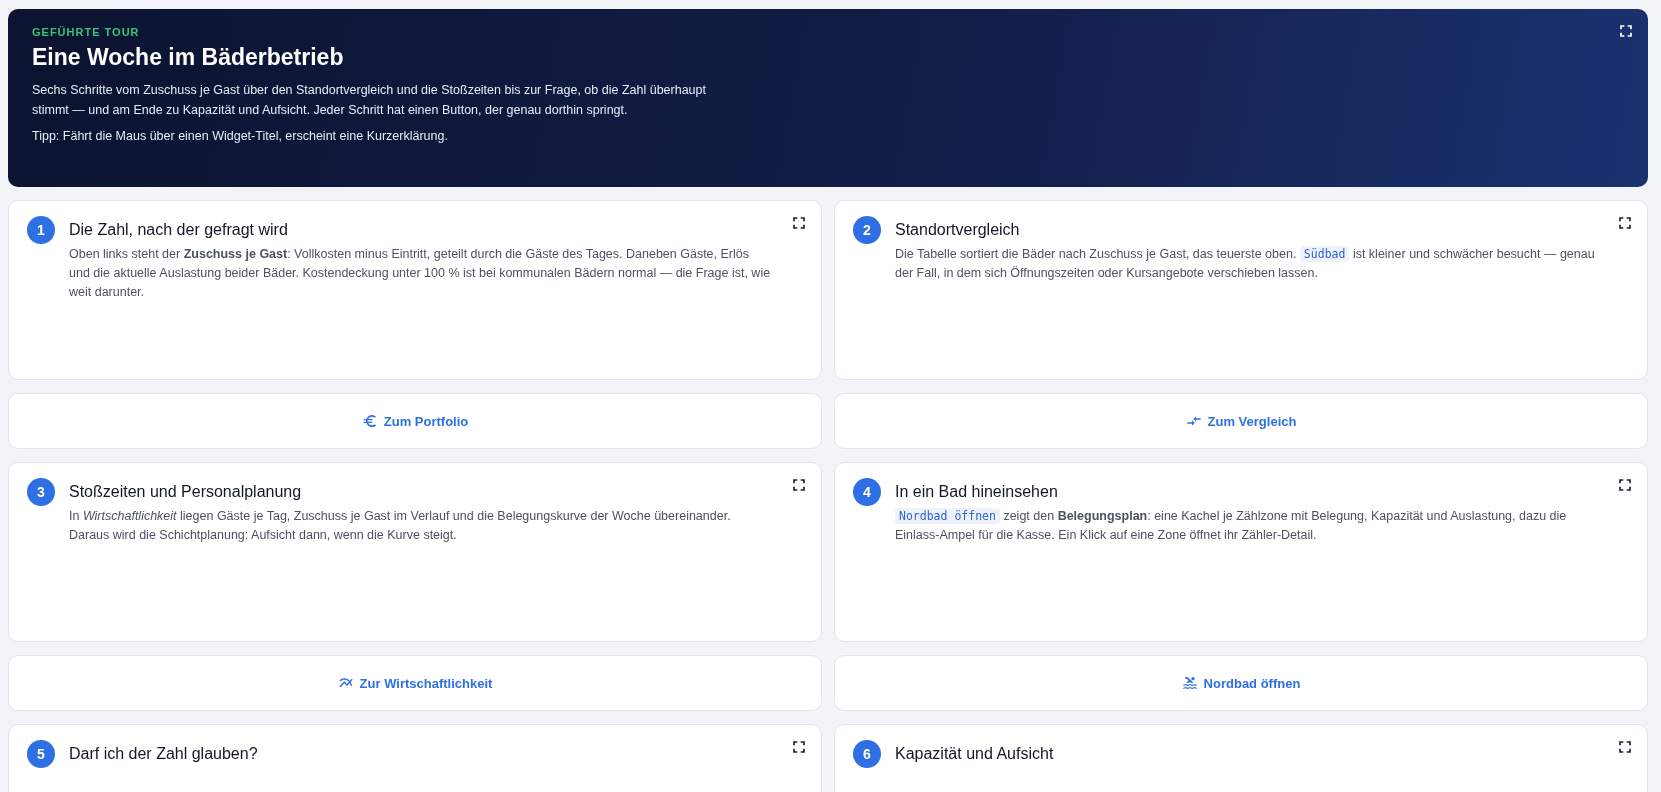 This screenshot has width=1661, height=792. I want to click on step-number: 2, so click(867, 230).